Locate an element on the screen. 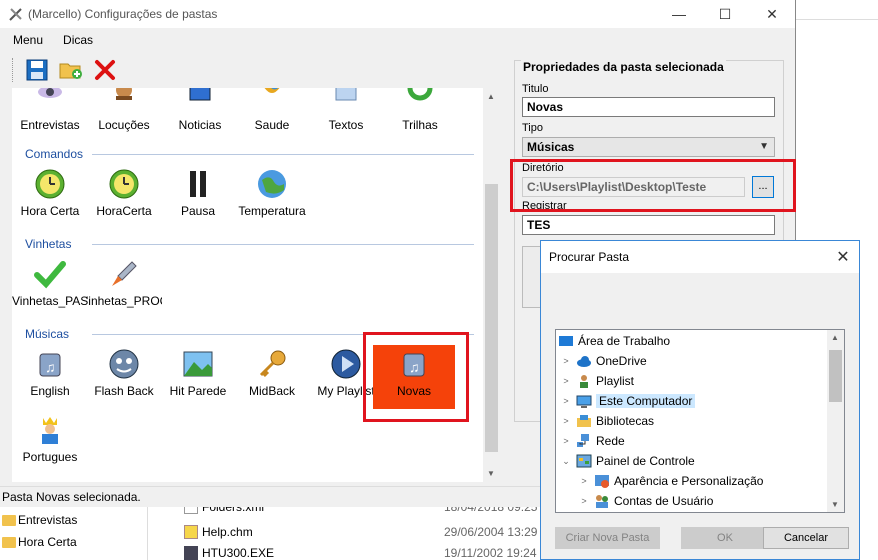 Image resolution: width=878 pixels, height=560 pixels. dialog-close-button: ✕ is located at coordinates (843, 257).